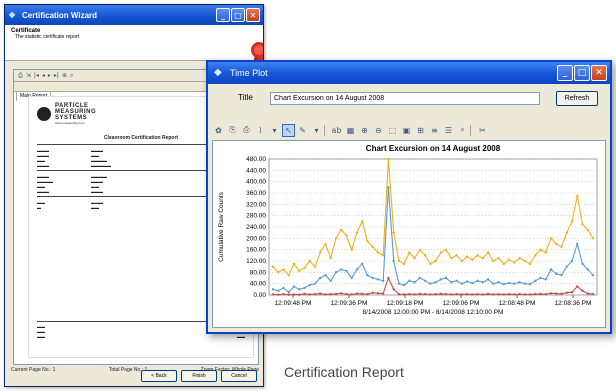 The height and width of the screenshot is (391, 616). I want to click on y-tick-label: 40.00, so click(258, 284).